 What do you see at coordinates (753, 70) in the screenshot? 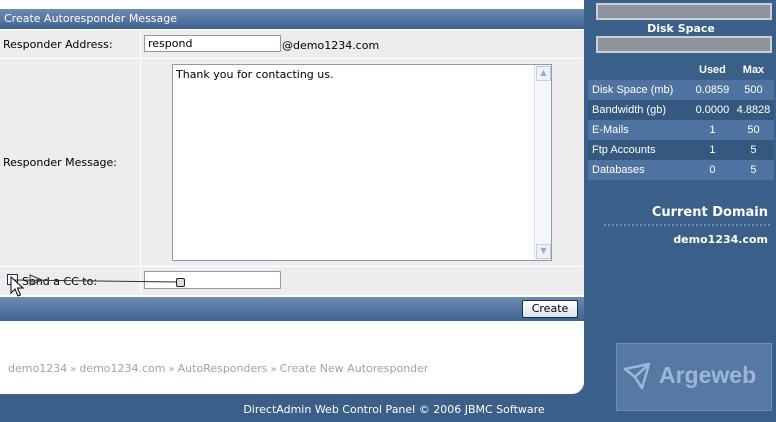
I see `stats-max-header: Max` at bounding box center [753, 70].